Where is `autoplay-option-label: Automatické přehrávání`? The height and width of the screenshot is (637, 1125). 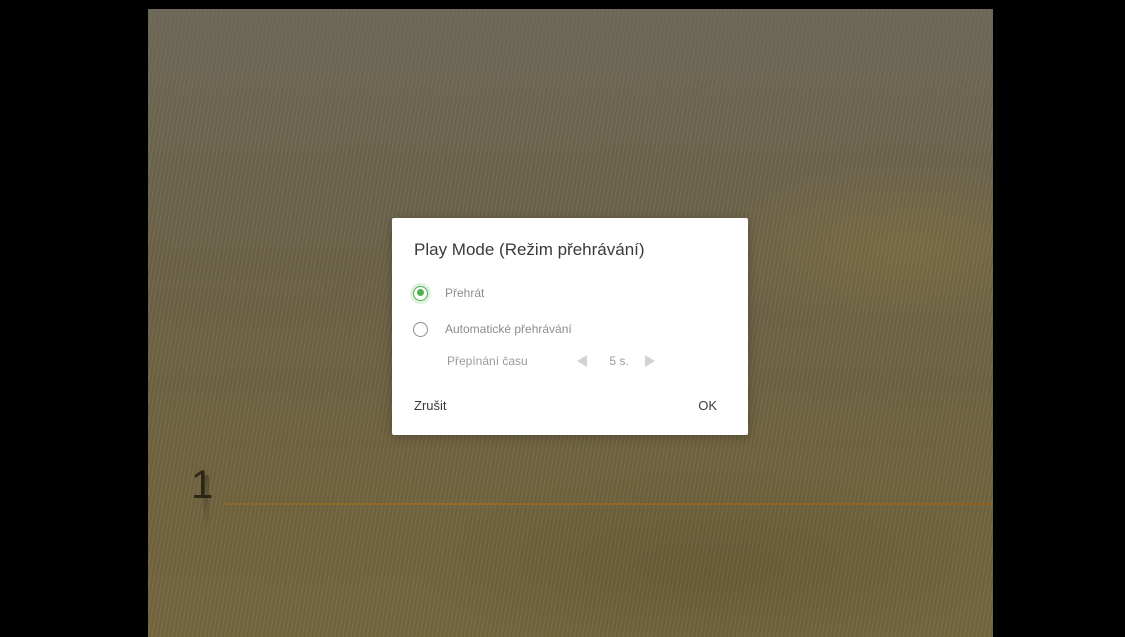
autoplay-option-label: Automatické přehrávání is located at coordinates (508, 329).